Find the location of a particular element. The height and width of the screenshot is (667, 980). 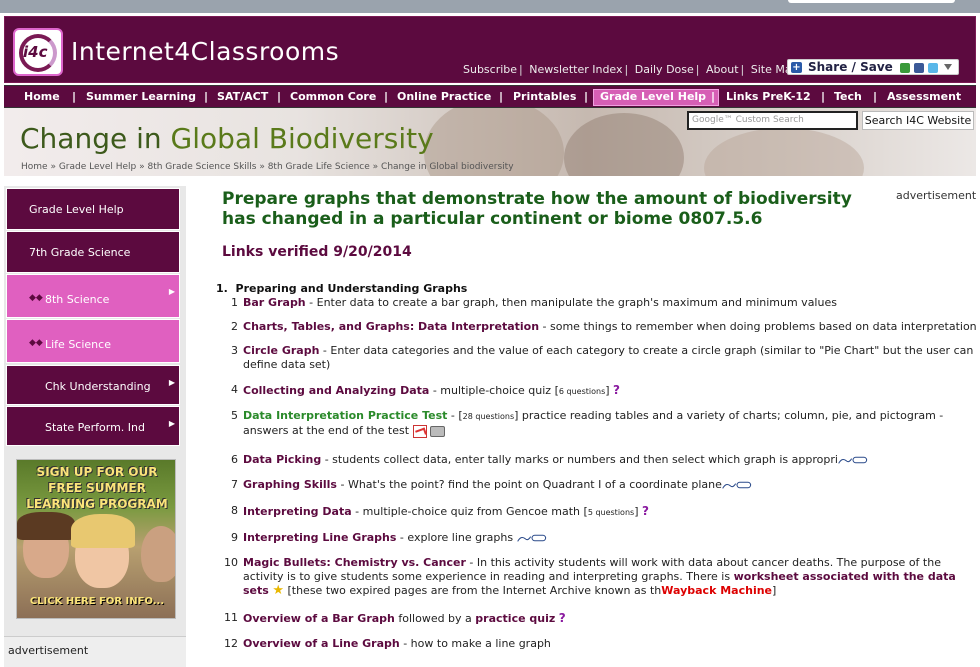

nav-home: Home is located at coordinates (42, 96).